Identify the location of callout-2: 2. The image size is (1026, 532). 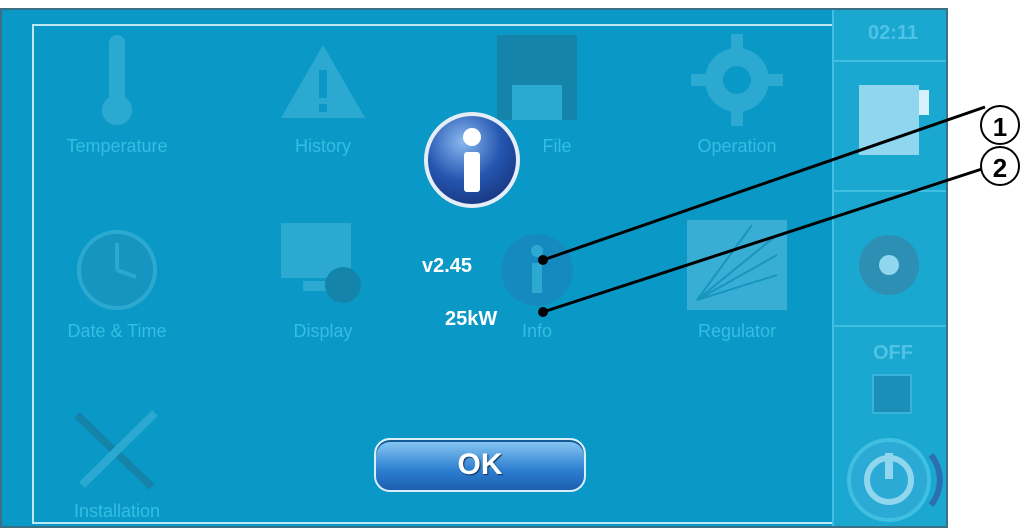
(1000, 166).